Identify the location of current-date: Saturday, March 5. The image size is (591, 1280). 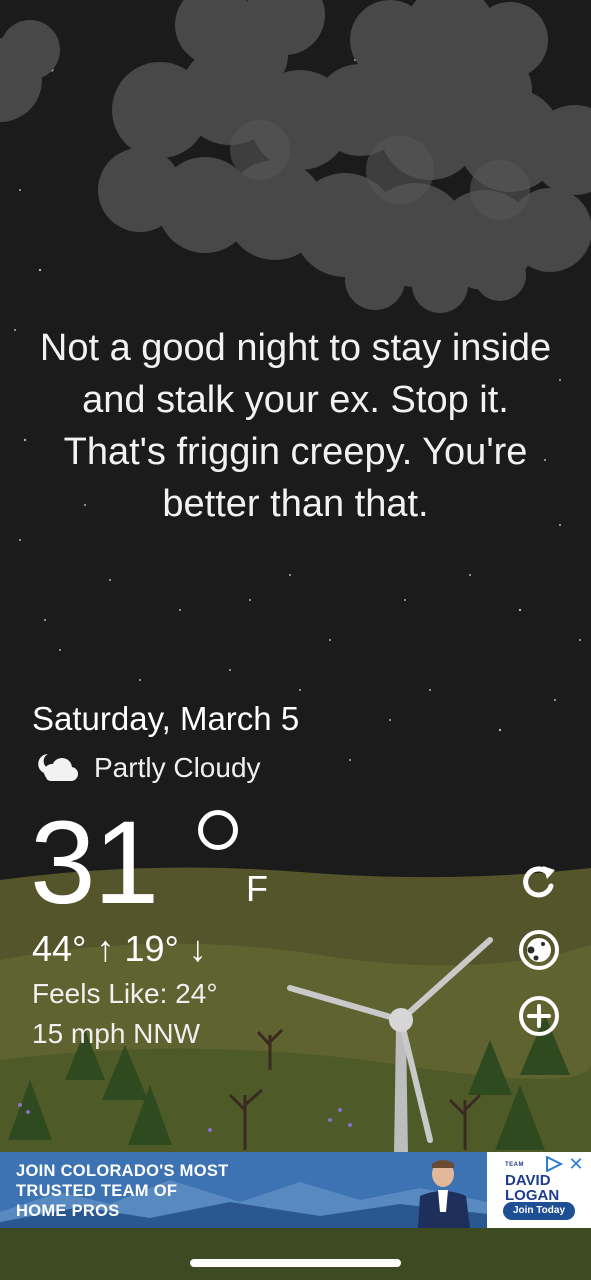
(166, 718).